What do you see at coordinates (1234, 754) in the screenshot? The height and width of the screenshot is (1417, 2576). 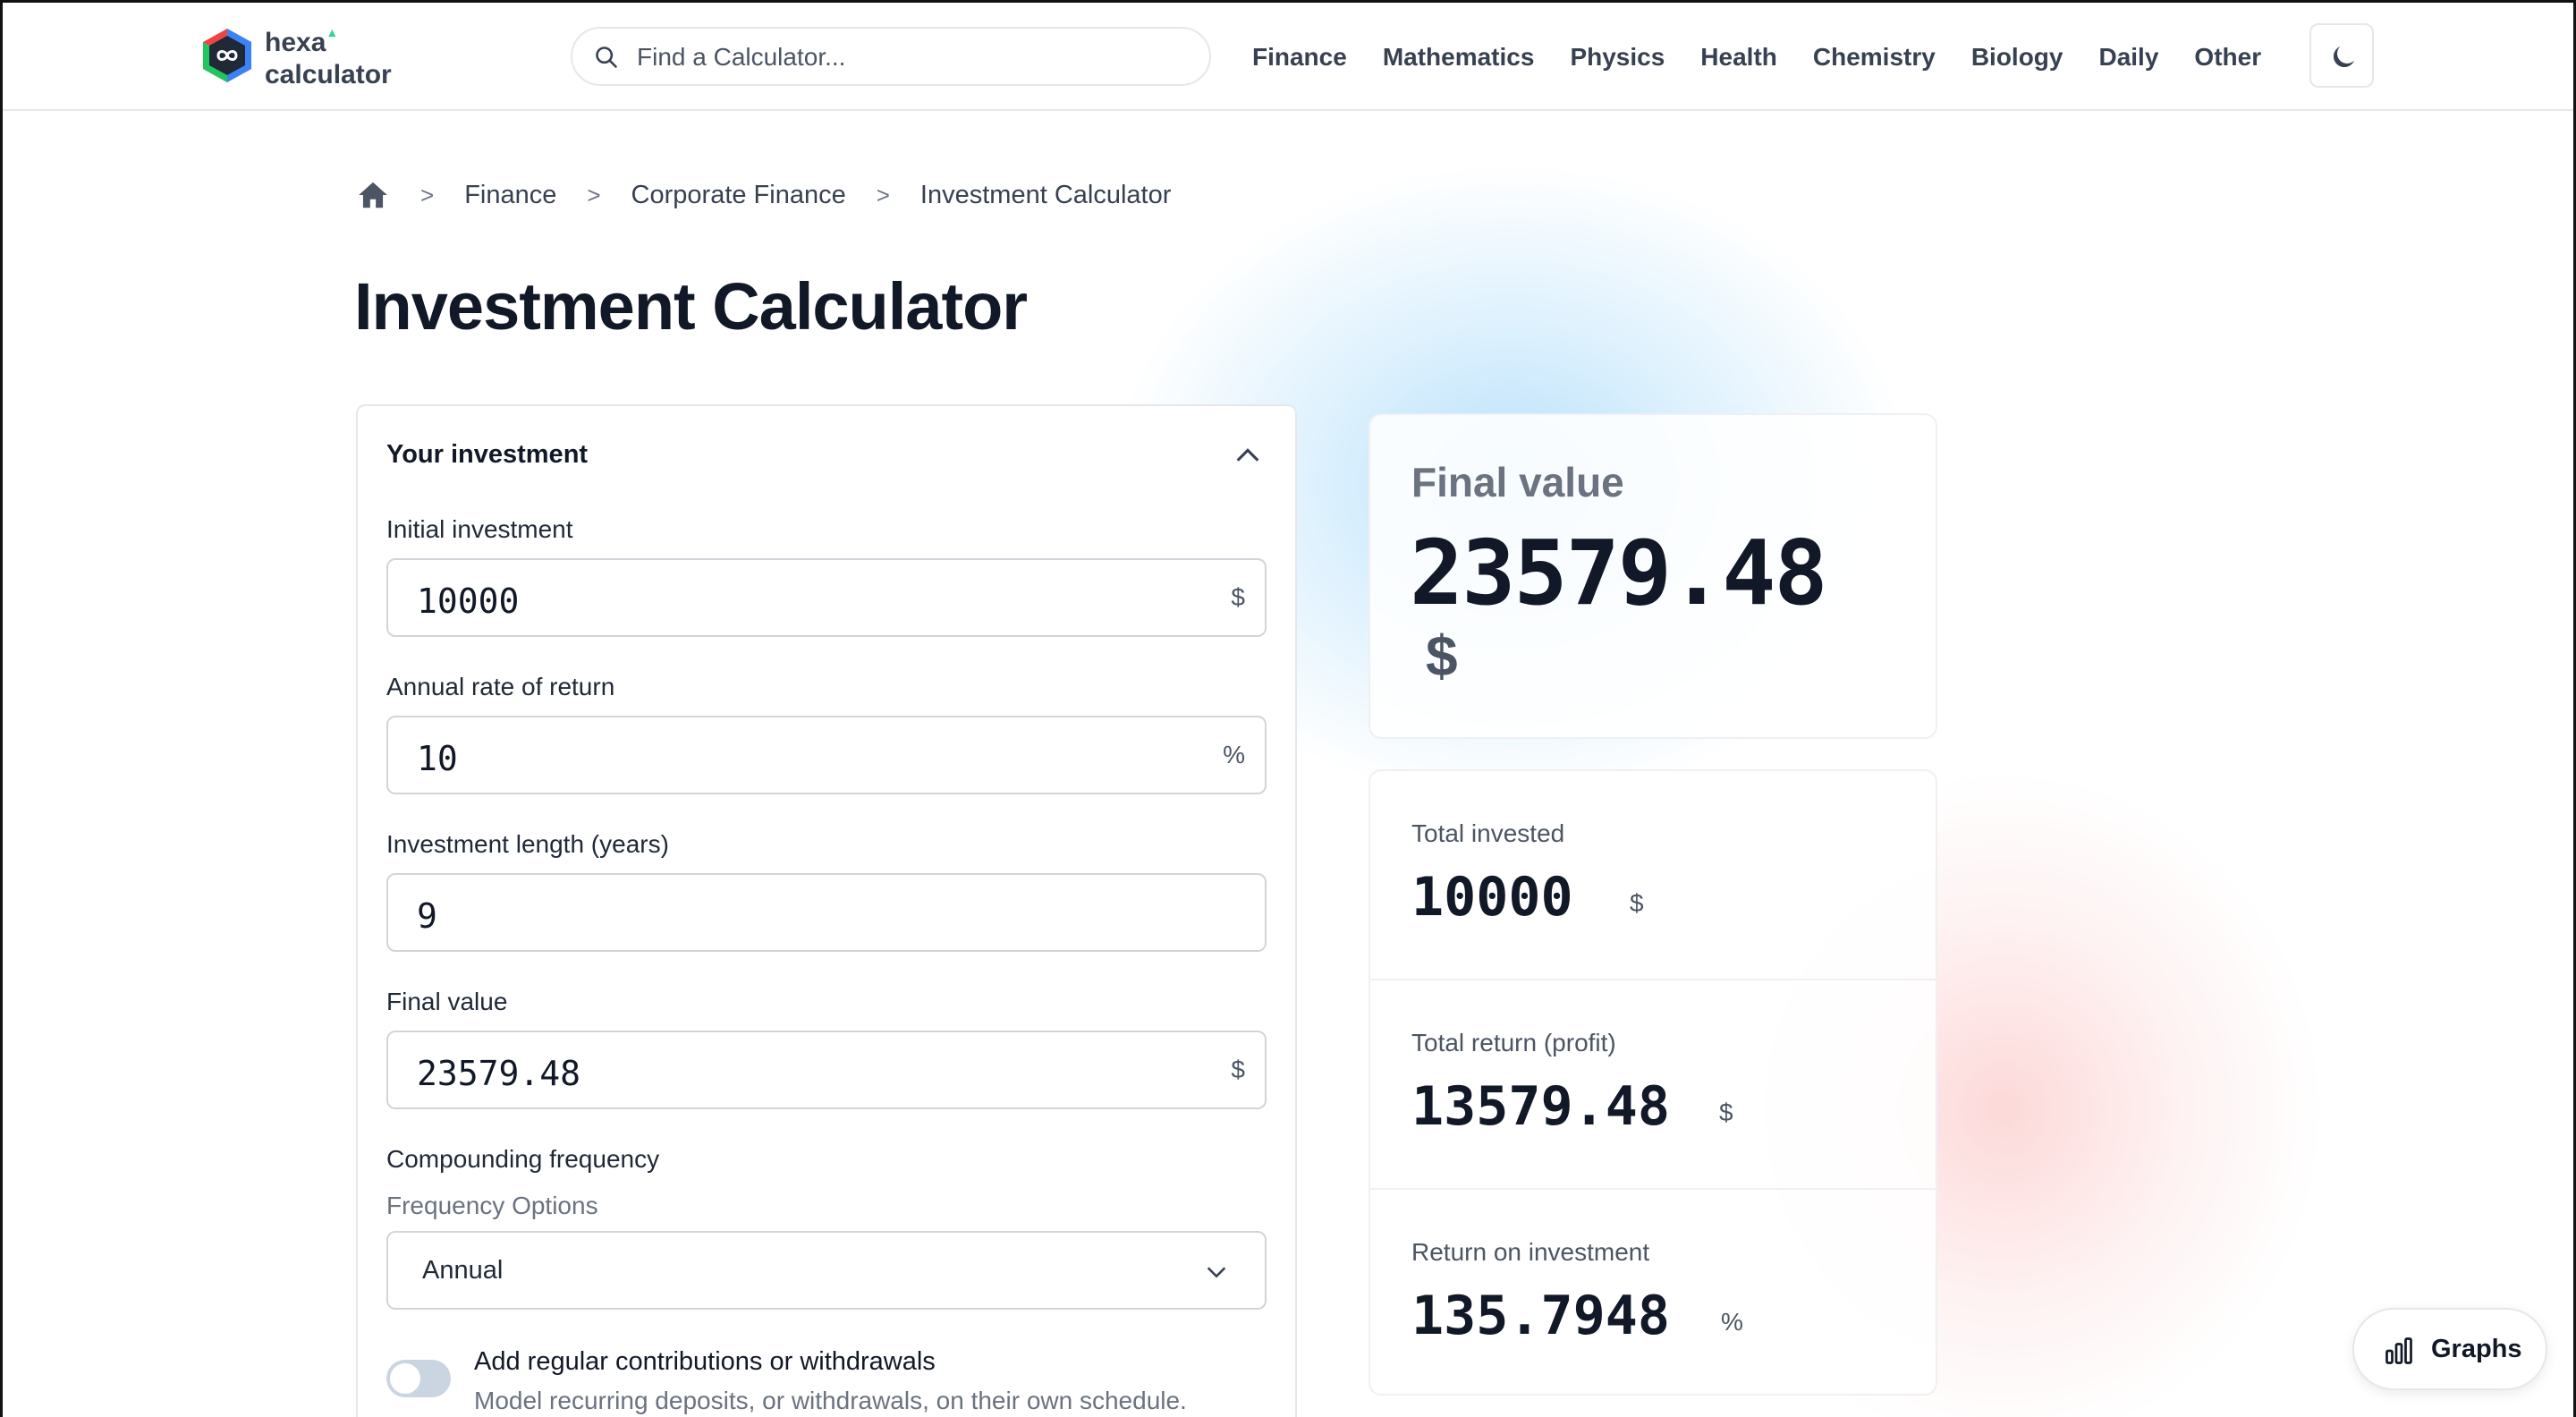 I see `annual-rate-unit: %` at bounding box center [1234, 754].